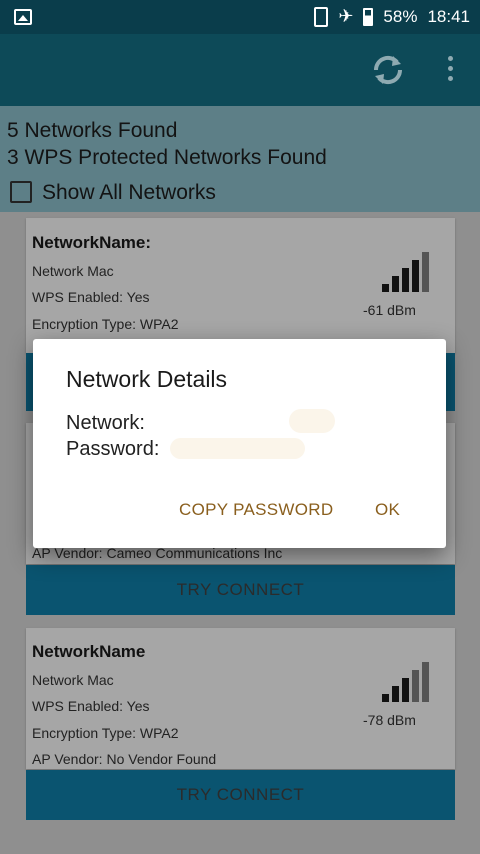 The width and height of the screenshot is (480, 854). What do you see at coordinates (346, 16) in the screenshot?
I see `airplane-mode-icon: ✈` at bounding box center [346, 16].